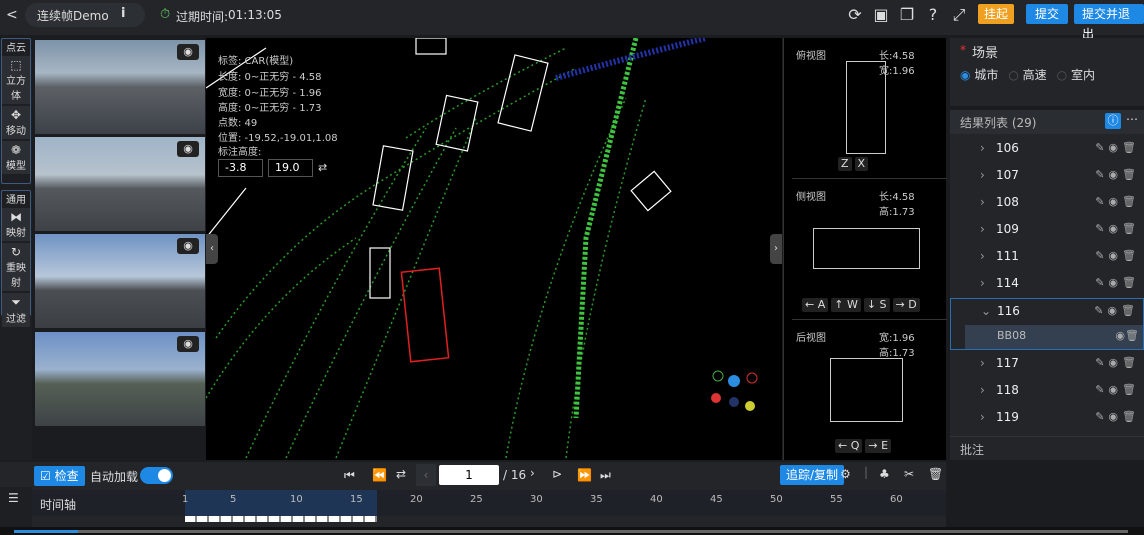 This screenshot has width=1144, height=535. I want to click on fast-forward-icon: ⏩, so click(584, 475).